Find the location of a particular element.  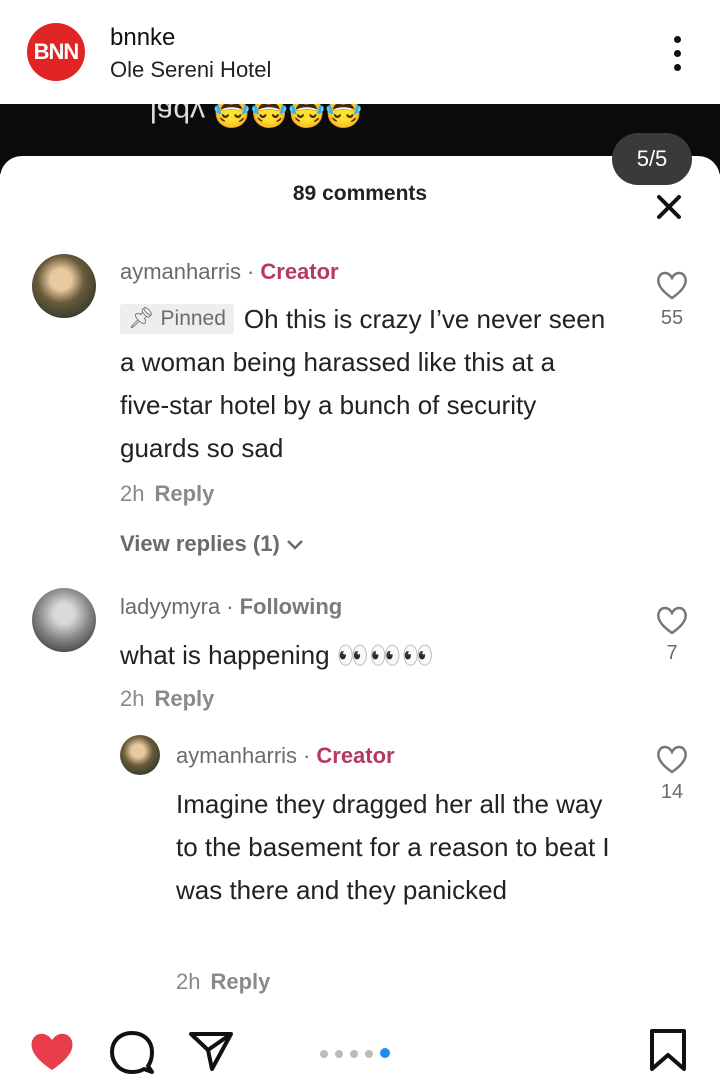

share-button is located at coordinates (211, 1053).